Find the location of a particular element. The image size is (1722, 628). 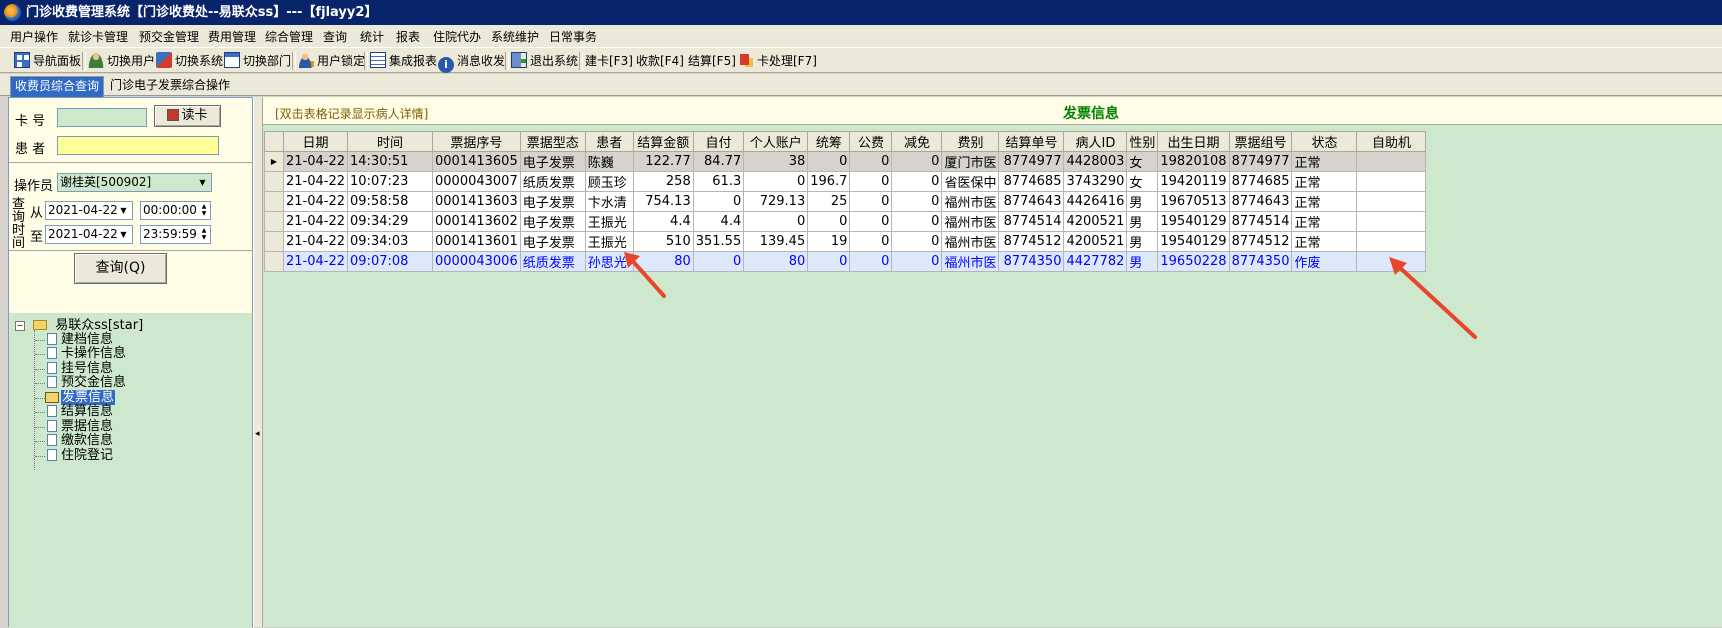

column-header: 统筹 is located at coordinates (829, 141).